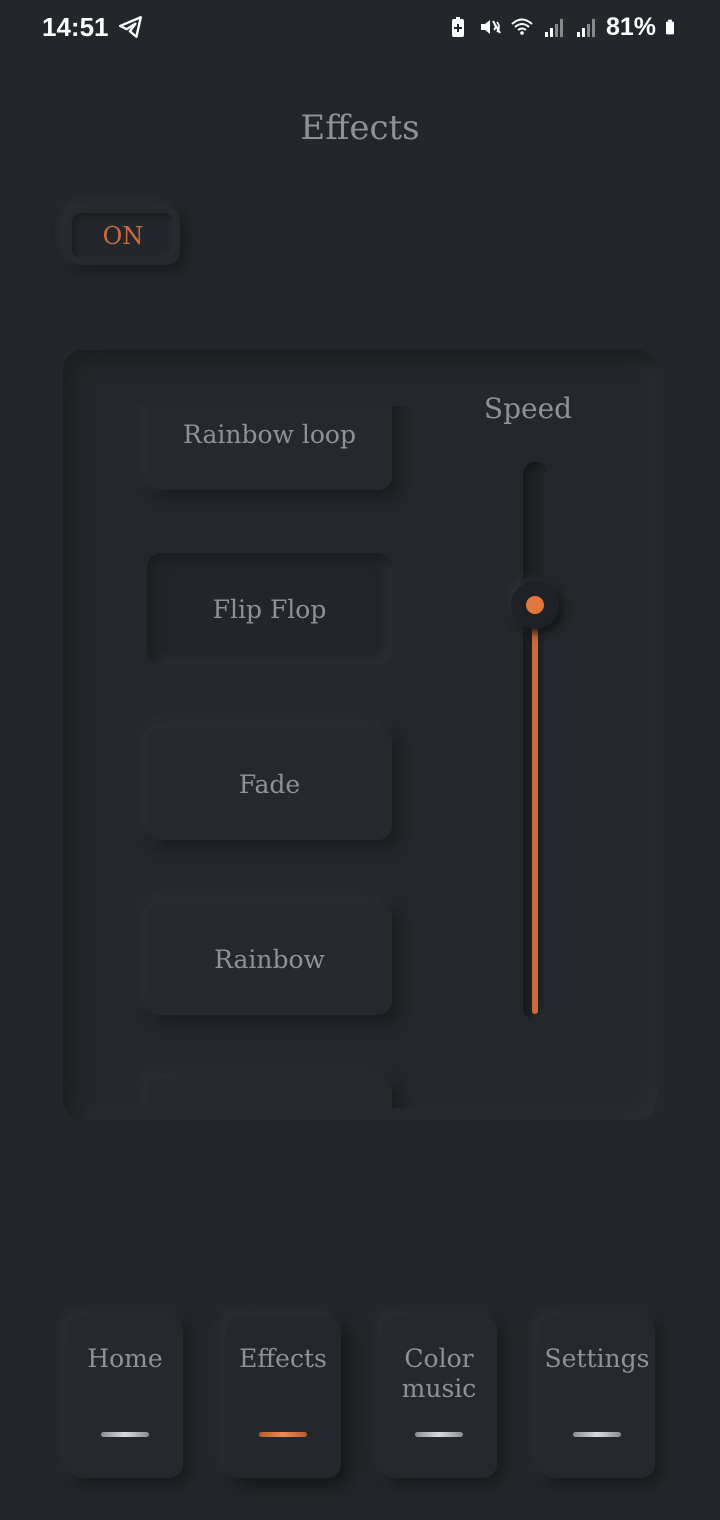  What do you see at coordinates (585, 28) in the screenshot?
I see `signal-2-icon` at bounding box center [585, 28].